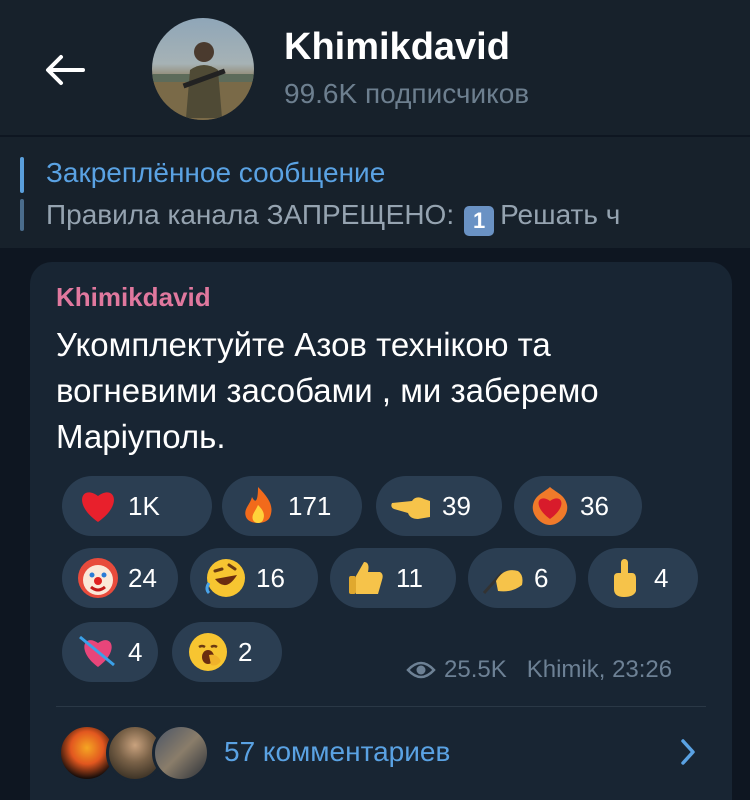 This screenshot has height=800, width=750. I want to click on heart-on-fire-icon, so click(550, 506).